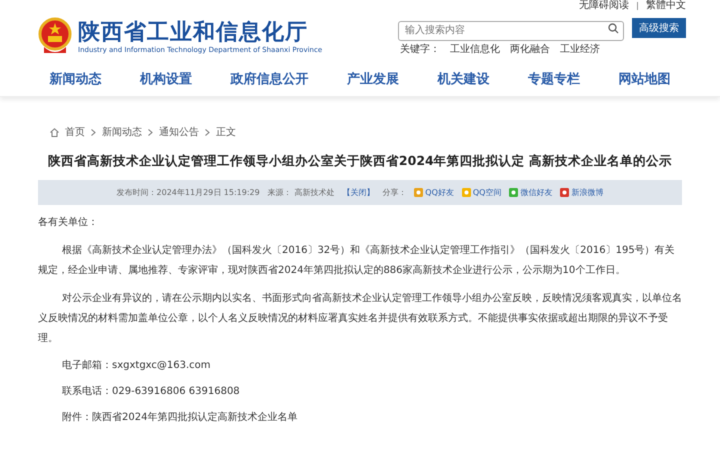 The height and width of the screenshot is (450, 720). What do you see at coordinates (226, 132) in the screenshot?
I see `breadcrumb-link: 正文` at bounding box center [226, 132].